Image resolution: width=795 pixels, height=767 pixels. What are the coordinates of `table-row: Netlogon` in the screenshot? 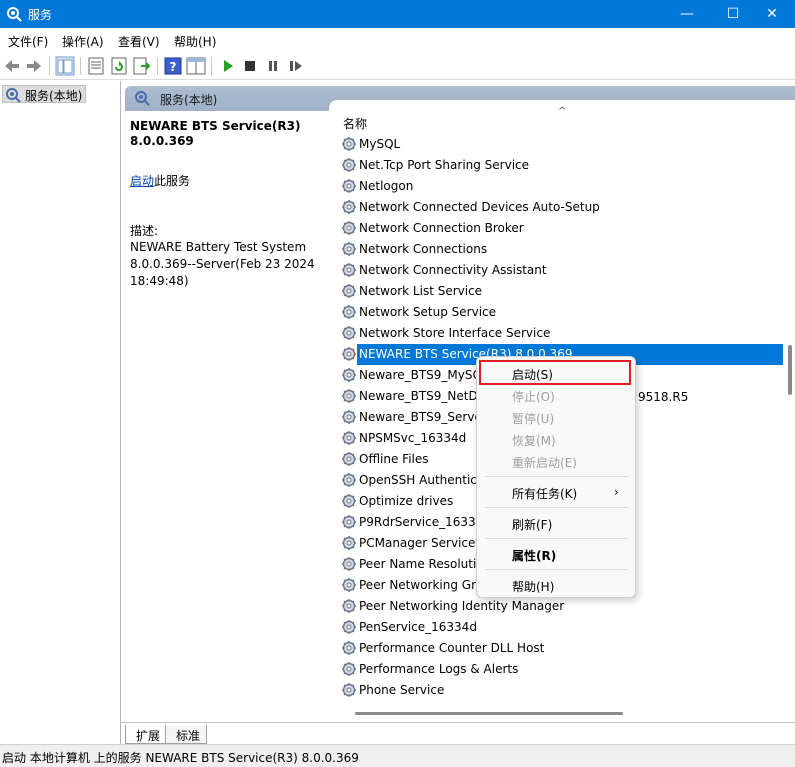 It's located at (561, 186).